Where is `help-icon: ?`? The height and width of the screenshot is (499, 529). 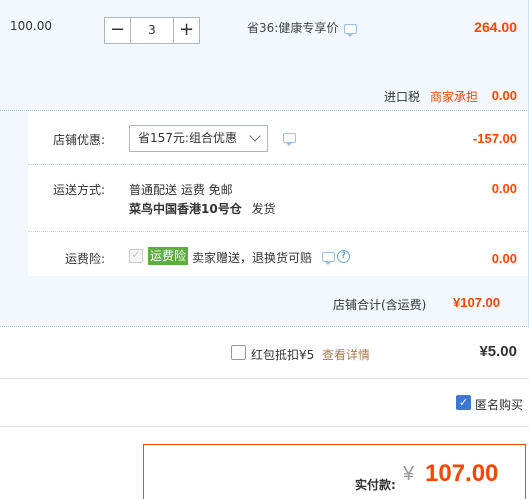 help-icon: ? is located at coordinates (343, 256).